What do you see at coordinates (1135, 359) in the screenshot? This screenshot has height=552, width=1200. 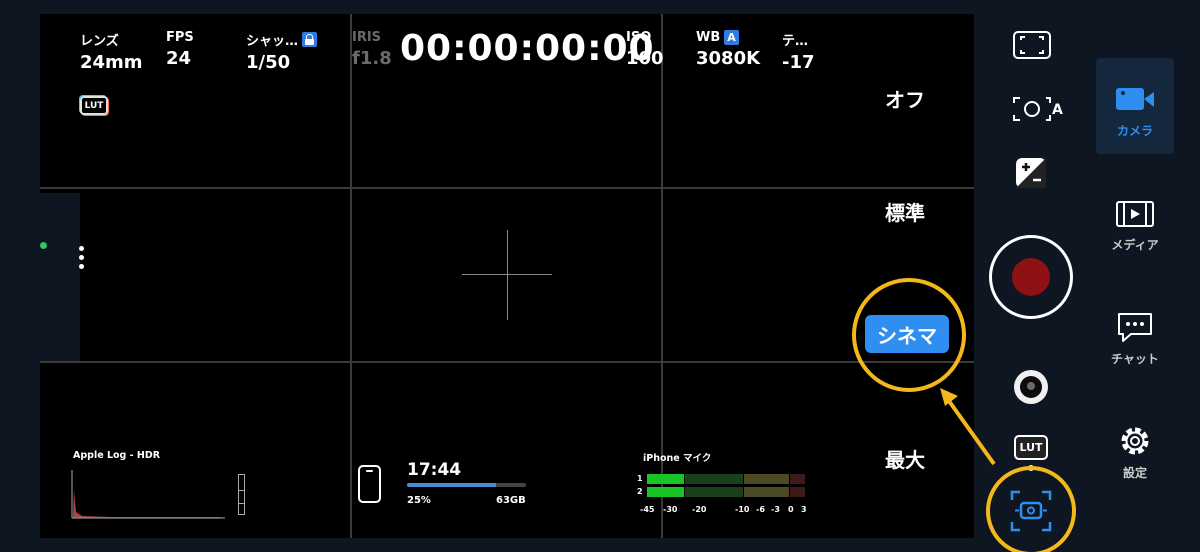 I see `nav-label: チャット` at bounding box center [1135, 359].